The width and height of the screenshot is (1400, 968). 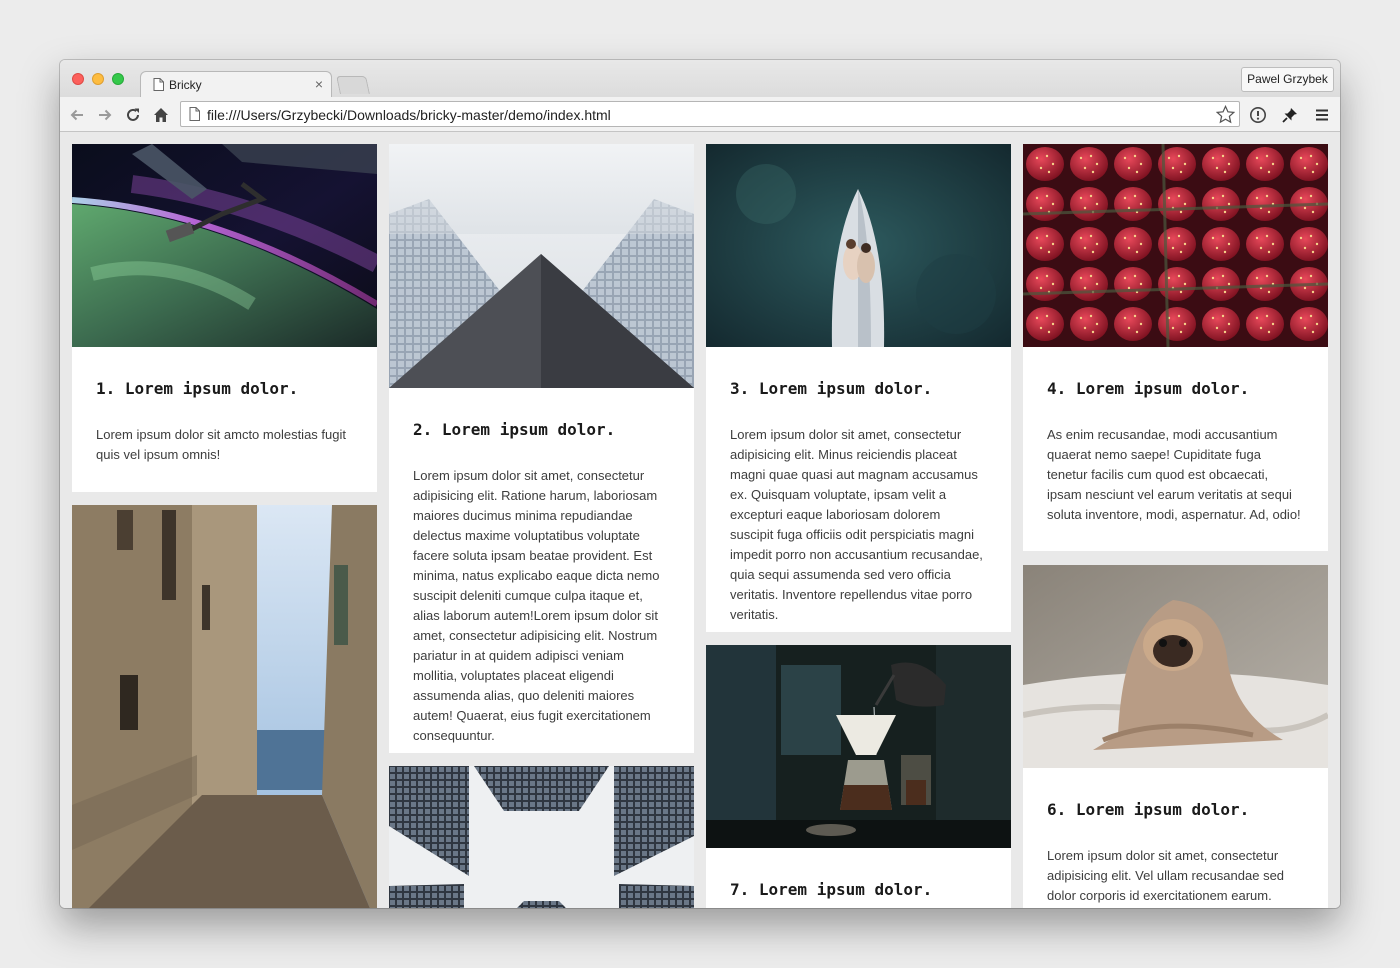 What do you see at coordinates (224, 245) in the screenshot?
I see `card-image-aurora` at bounding box center [224, 245].